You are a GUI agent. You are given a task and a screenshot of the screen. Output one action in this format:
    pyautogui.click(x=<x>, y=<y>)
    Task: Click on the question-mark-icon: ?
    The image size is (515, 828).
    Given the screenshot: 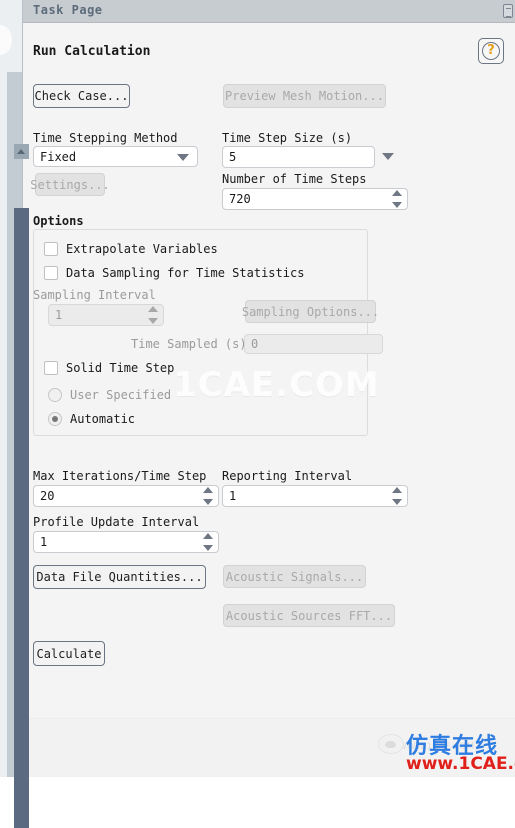 What is the action you would take?
    pyautogui.click(x=491, y=51)
    